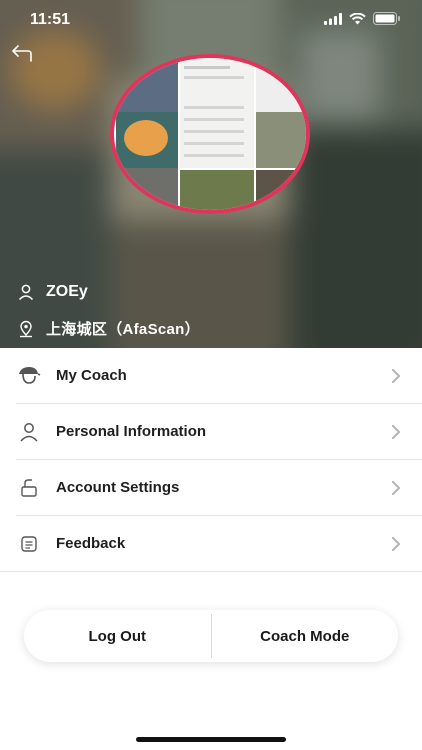 Image resolution: width=422 pixels, height=750 pixels. Describe the element at coordinates (219, 376) in the screenshot. I see `menu-item-my-coach: My Coach` at that location.